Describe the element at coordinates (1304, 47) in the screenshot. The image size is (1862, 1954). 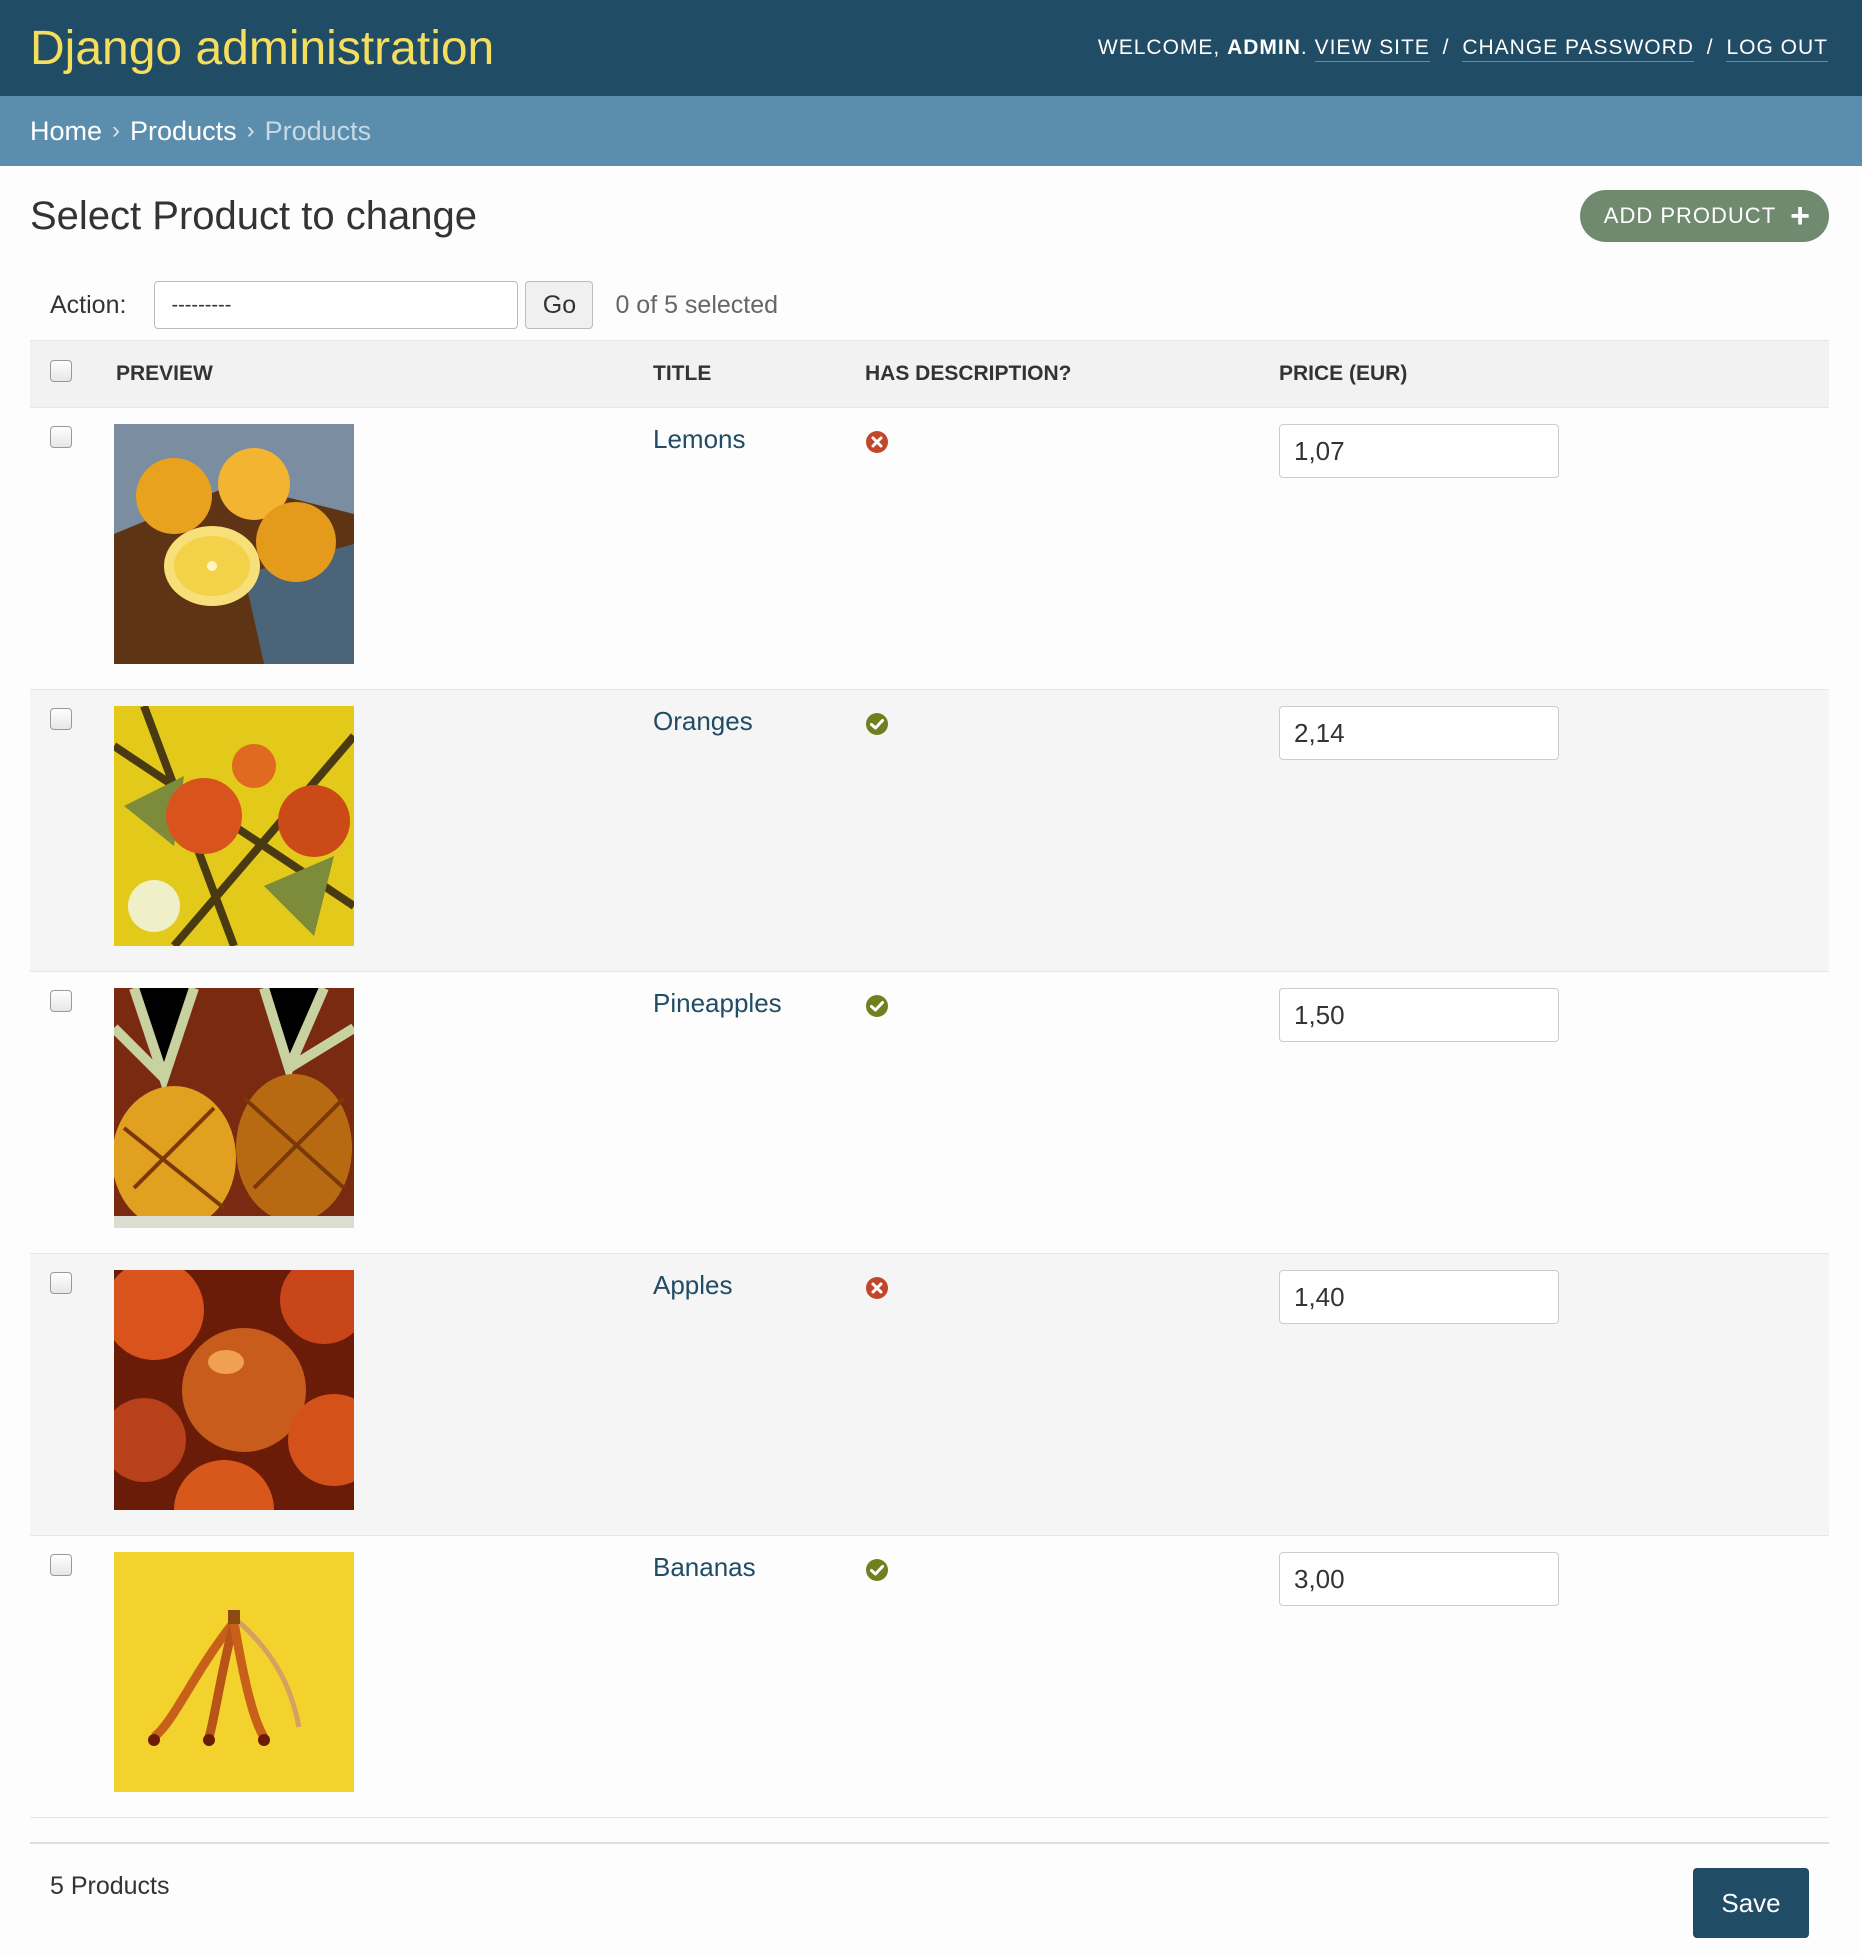
I see `welcome-suffix: .` at that location.